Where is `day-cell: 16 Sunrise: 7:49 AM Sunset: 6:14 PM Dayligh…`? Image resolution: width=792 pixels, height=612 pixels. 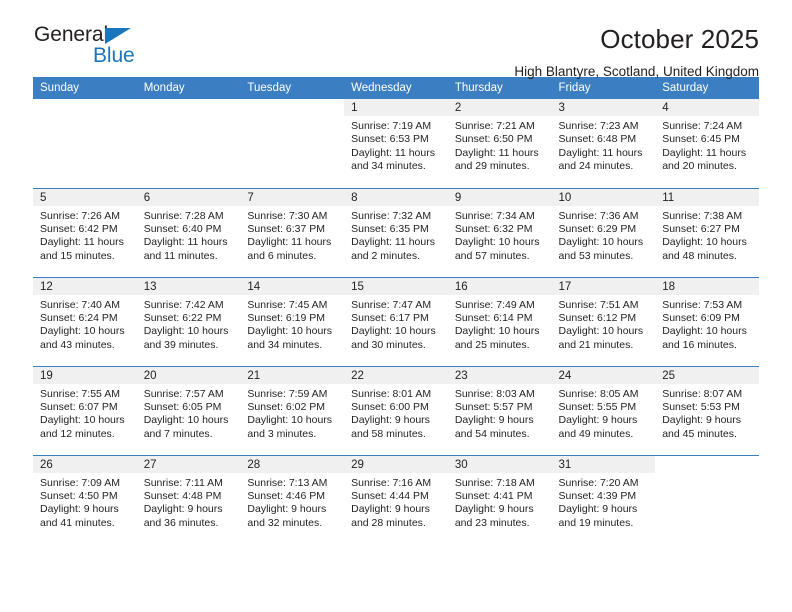
day-cell: 16 Sunrise: 7:49 AM Sunset: 6:14 PM Dayligh… is located at coordinates (499, 321).